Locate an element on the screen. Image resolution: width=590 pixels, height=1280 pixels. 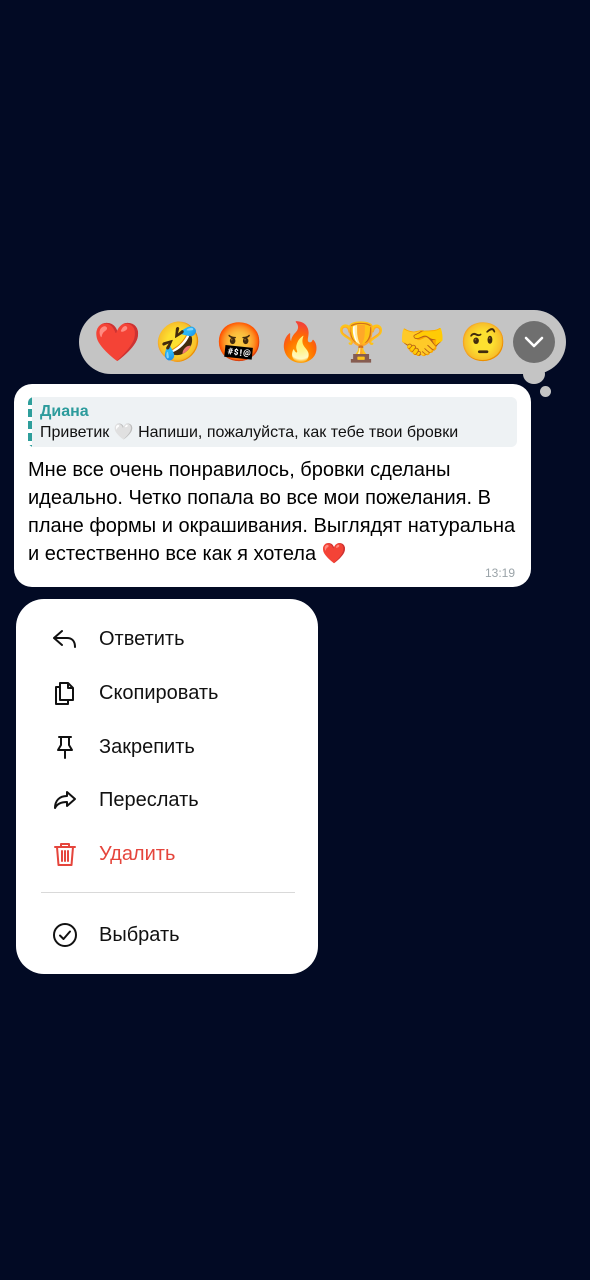
check-circle-icon is located at coordinates (65, 935).